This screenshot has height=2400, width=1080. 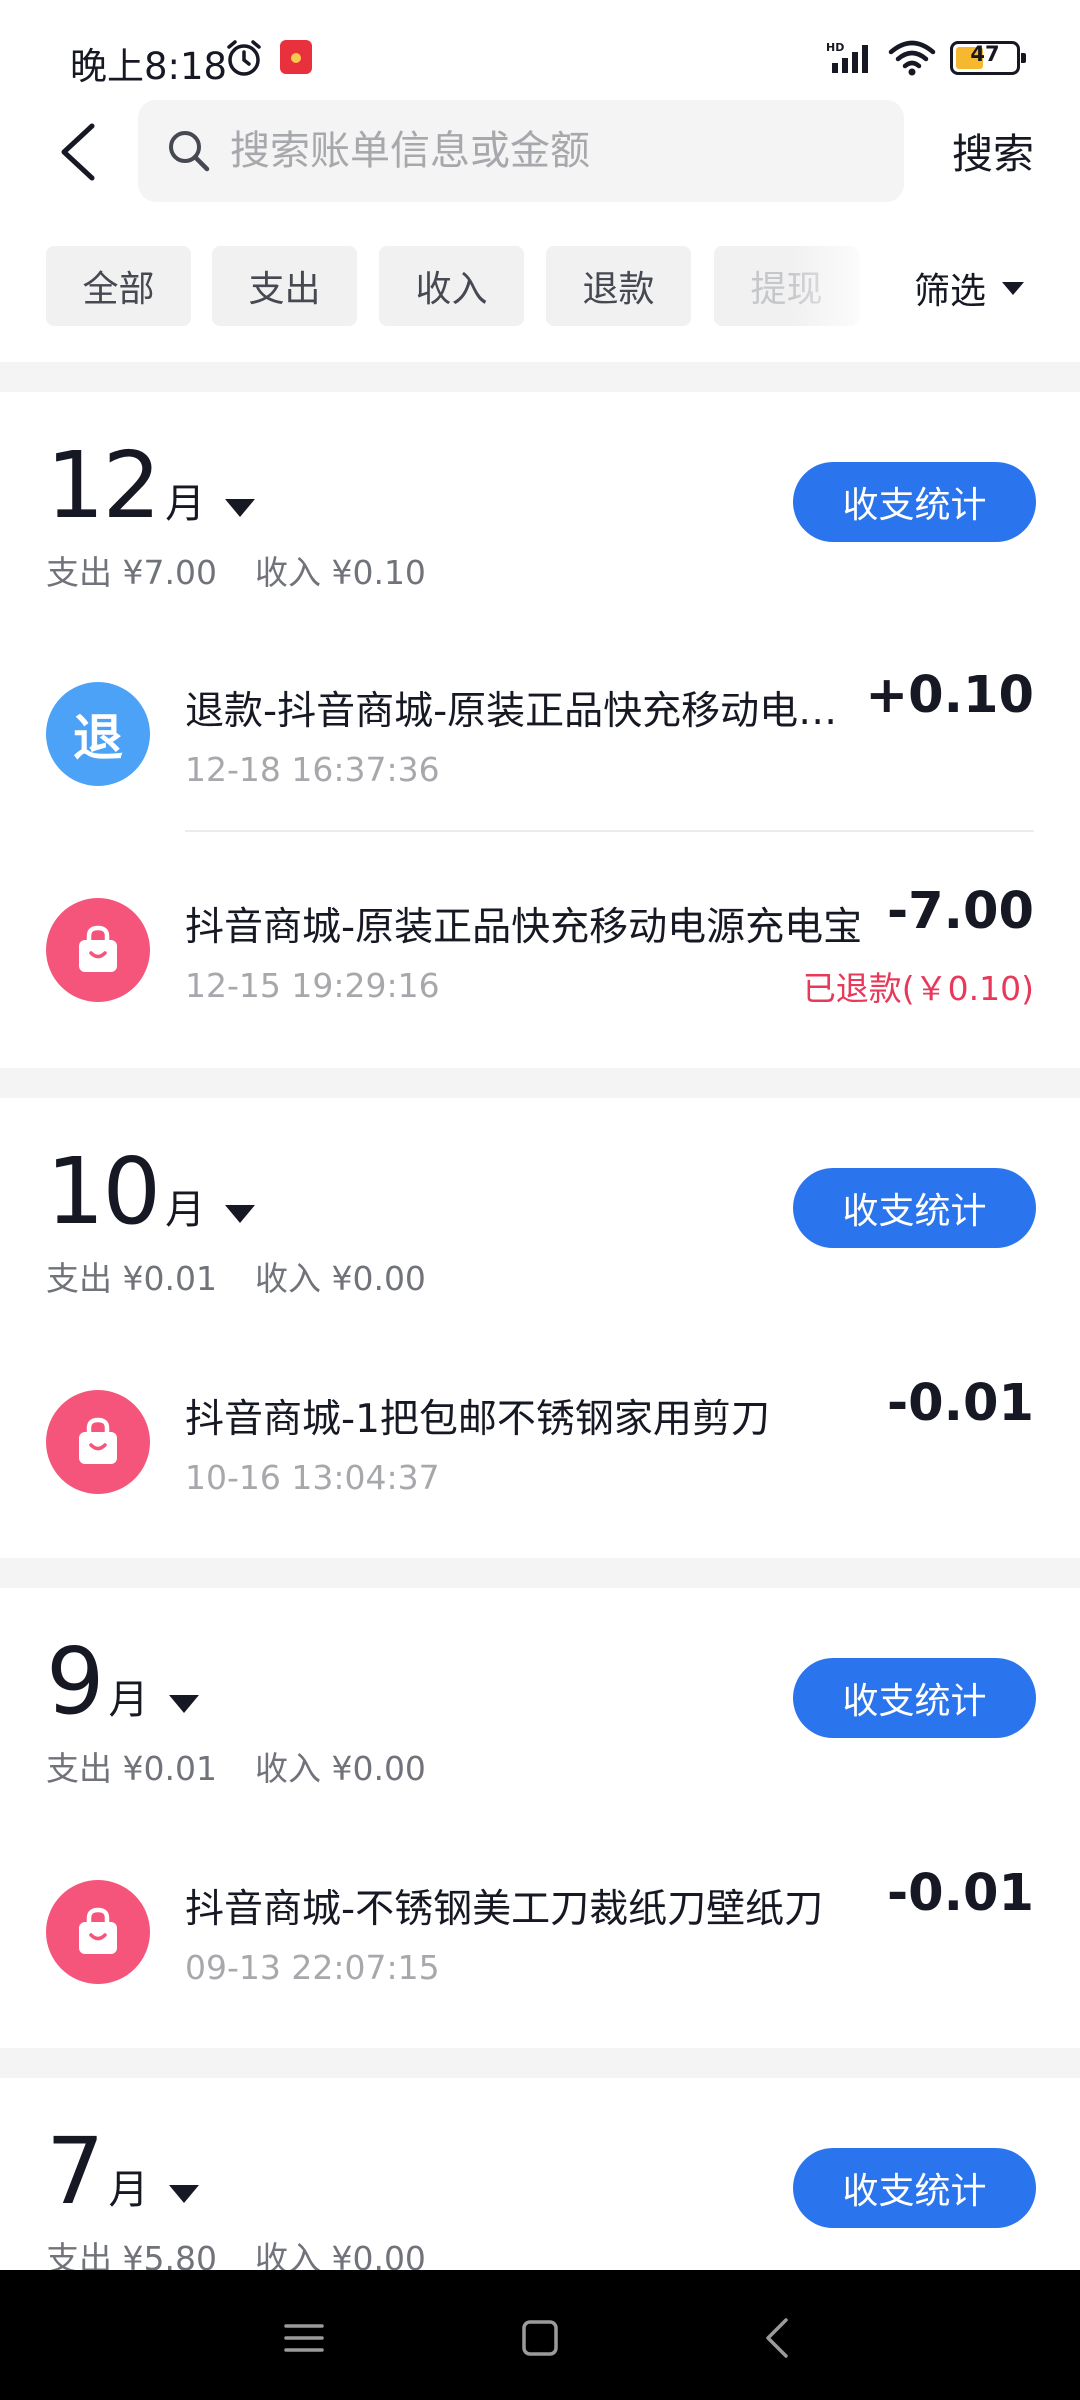 What do you see at coordinates (98, 734) in the screenshot?
I see `refund-icon: 退` at bounding box center [98, 734].